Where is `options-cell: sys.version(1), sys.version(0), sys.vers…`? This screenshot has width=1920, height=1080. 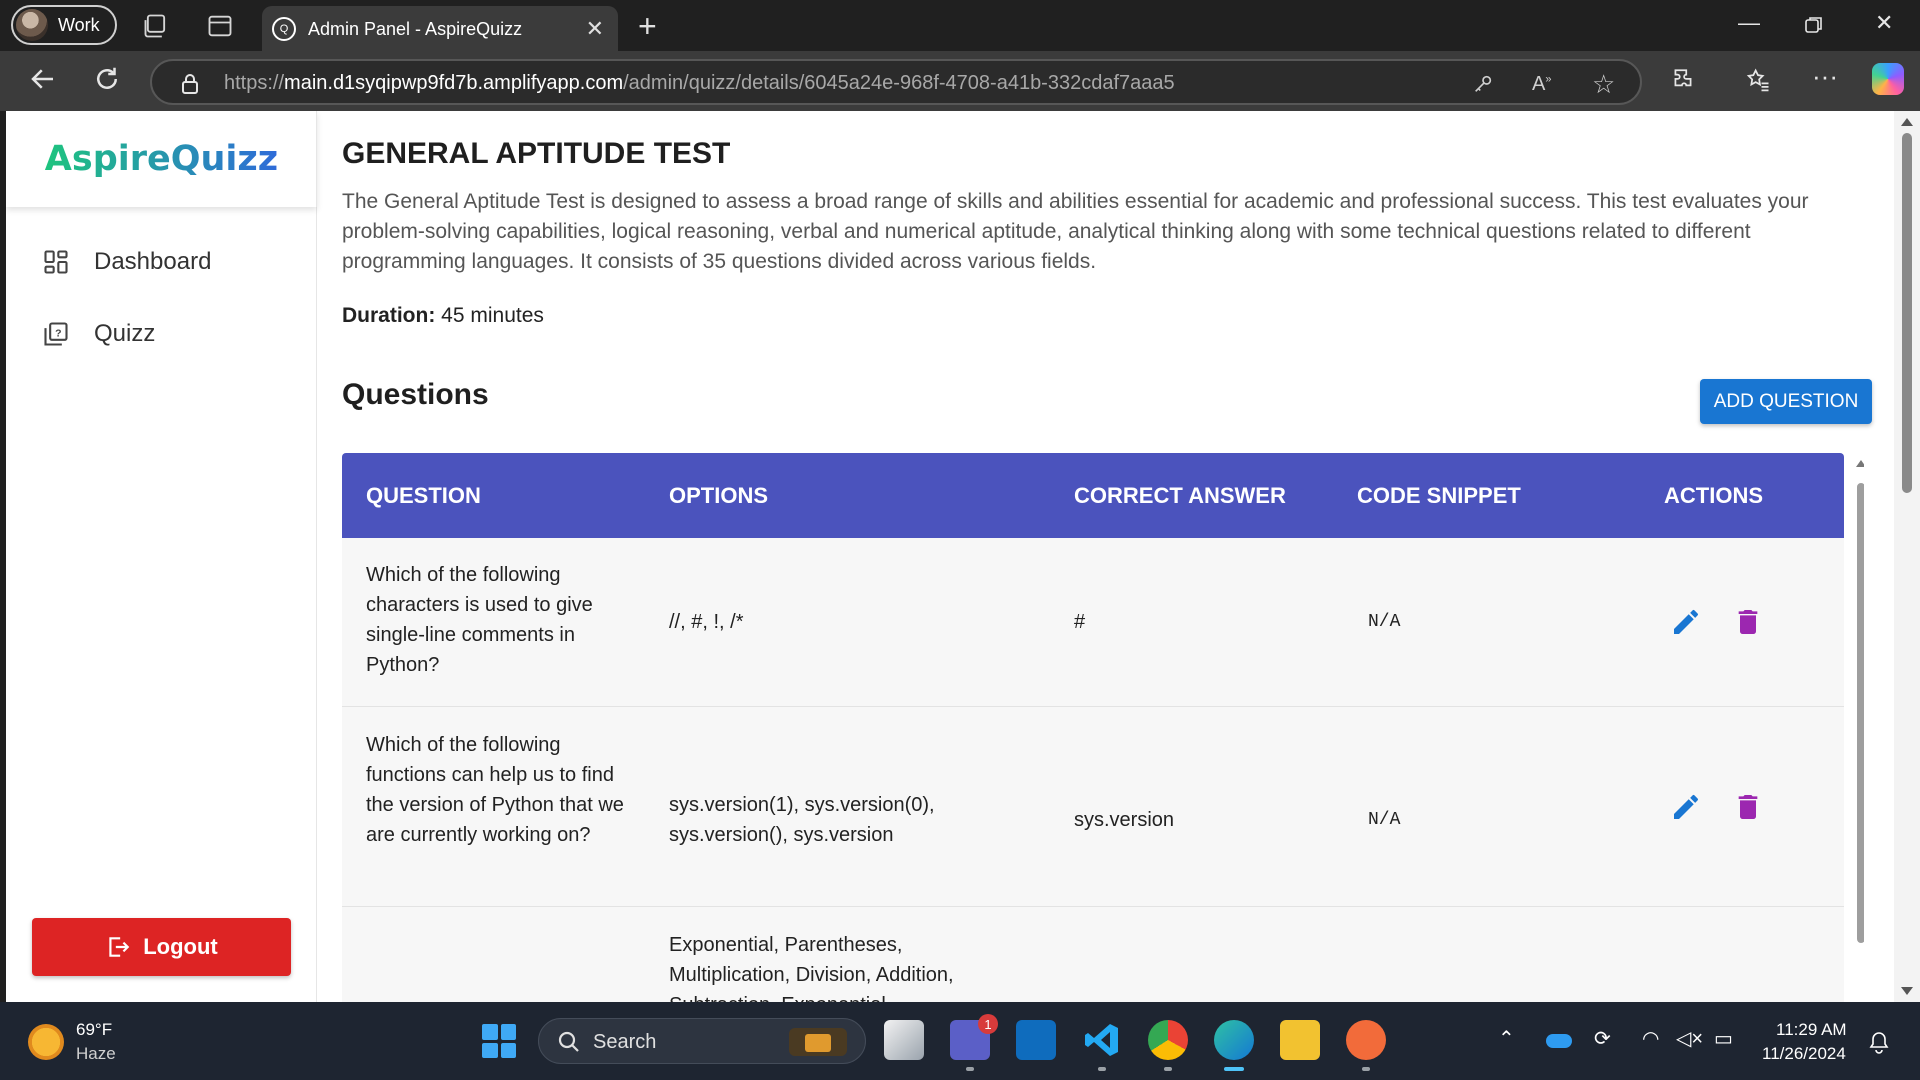 options-cell: sys.version(1), sys.version(0), sys.vers… is located at coordinates (802, 820).